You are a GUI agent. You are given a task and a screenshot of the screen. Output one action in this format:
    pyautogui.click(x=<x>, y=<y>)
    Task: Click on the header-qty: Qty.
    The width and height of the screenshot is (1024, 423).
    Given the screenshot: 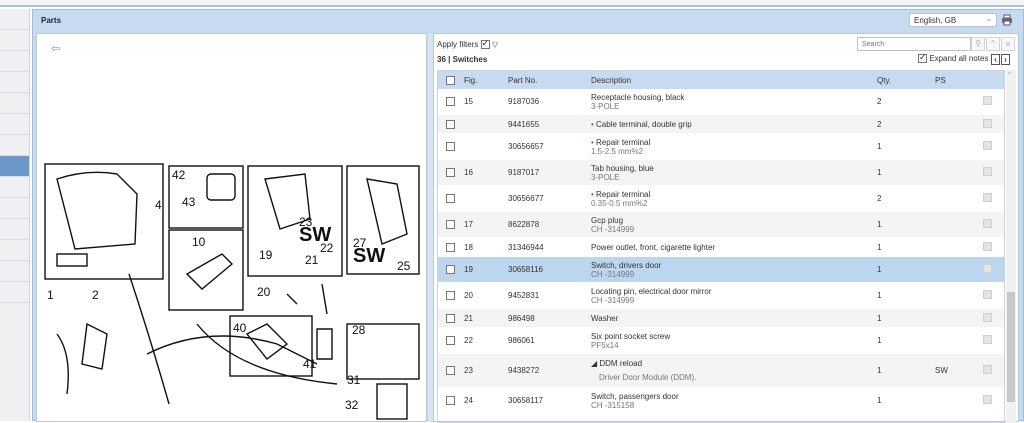 What is the action you would take?
    pyautogui.click(x=906, y=80)
    